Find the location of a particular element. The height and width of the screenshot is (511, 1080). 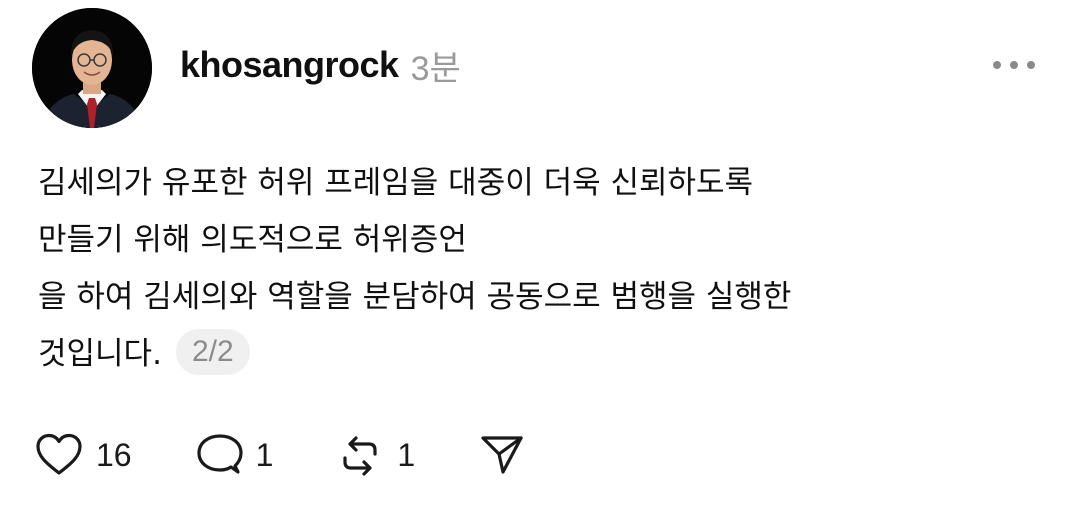

repost-icon is located at coordinates (360, 456).